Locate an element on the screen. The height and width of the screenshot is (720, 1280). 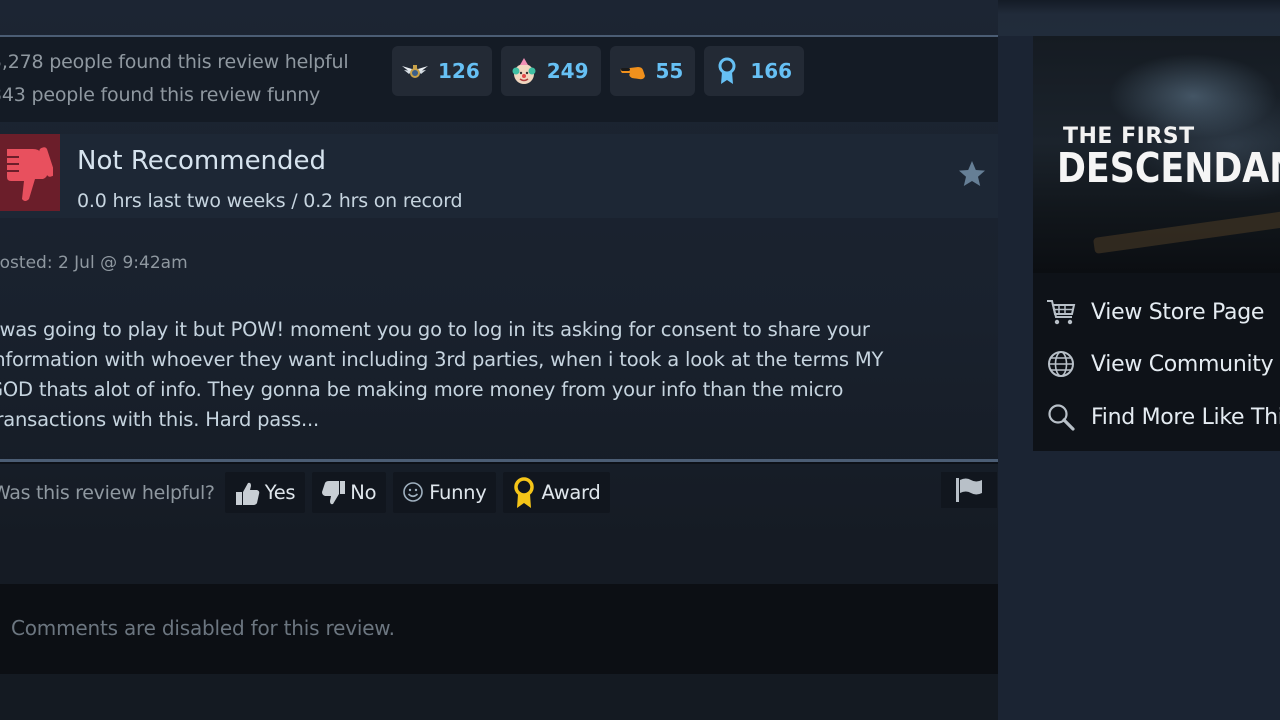
pointing-finger-icon is located at coordinates (632, 73).